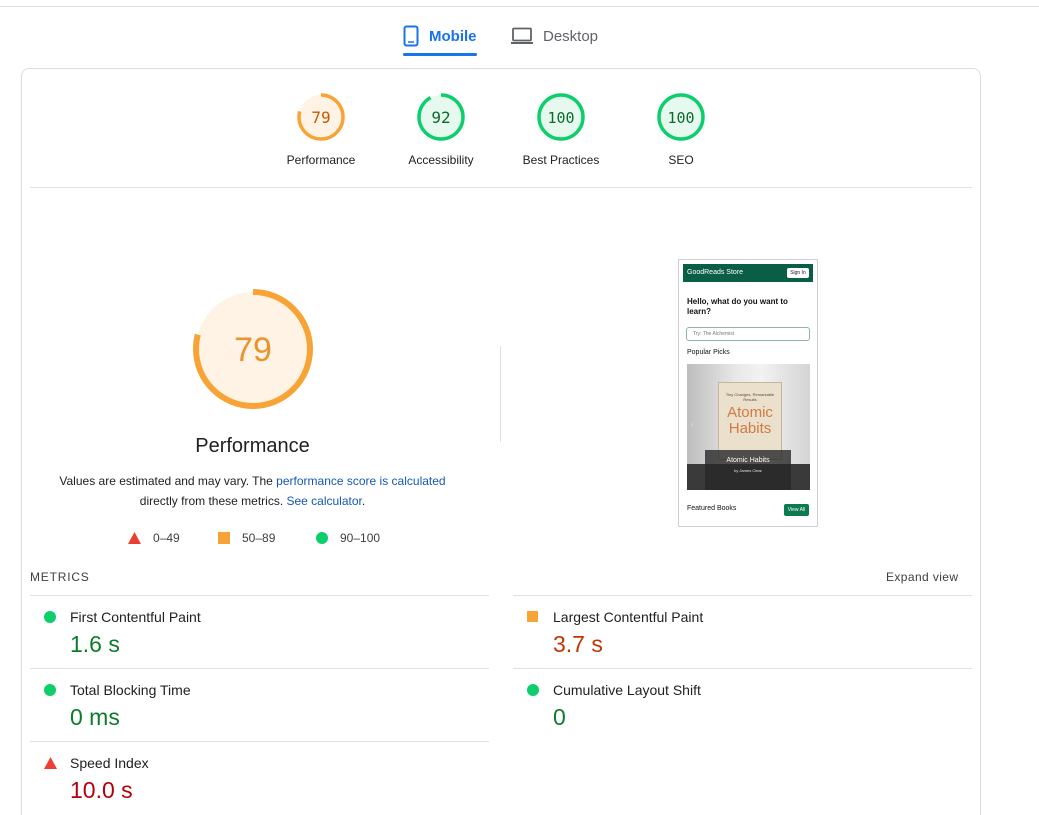  I want to click on vertical-divider, so click(500, 394).